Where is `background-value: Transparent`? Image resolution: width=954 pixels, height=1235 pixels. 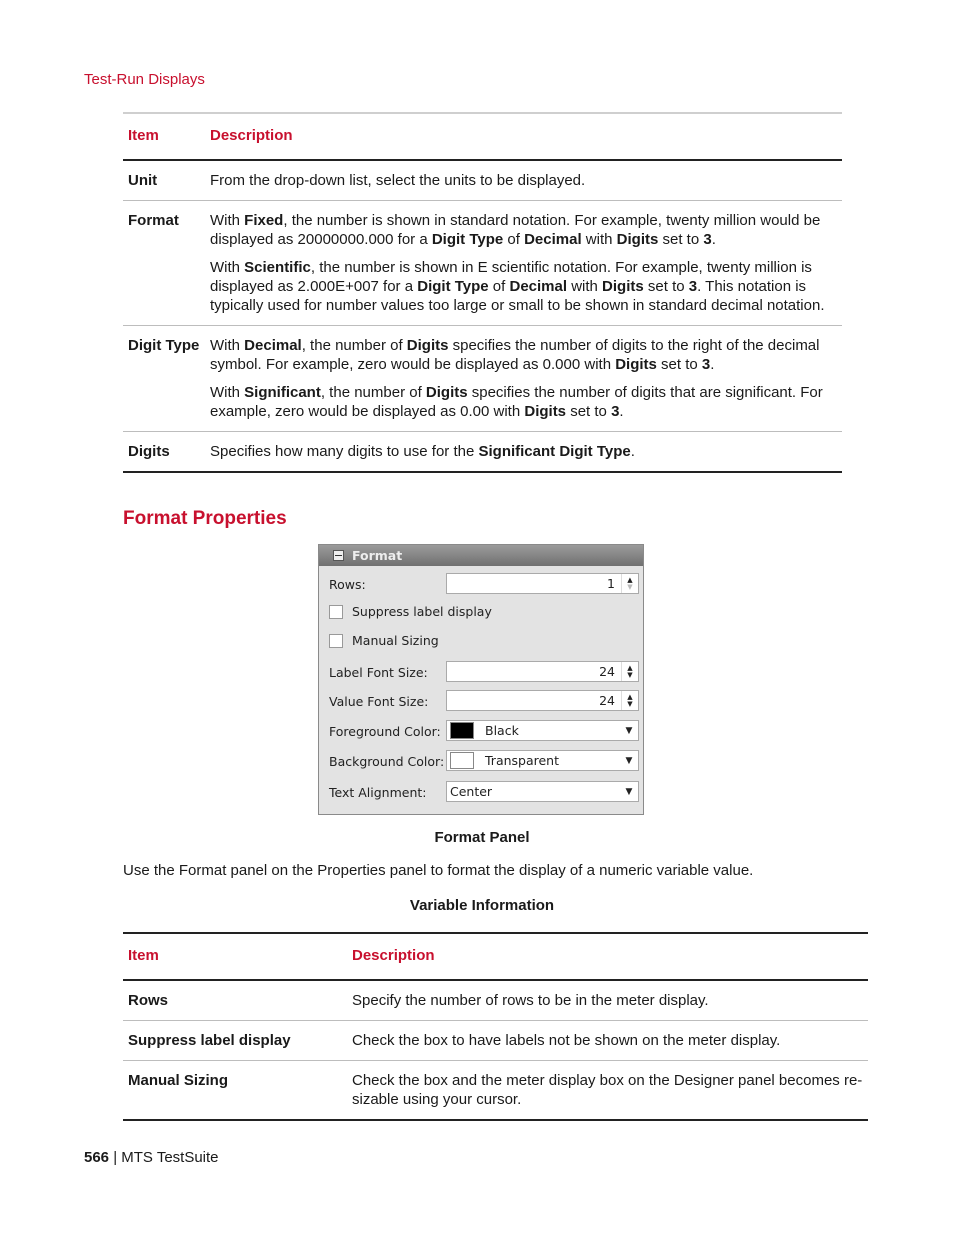
background-value: Transparent is located at coordinates (522, 760).